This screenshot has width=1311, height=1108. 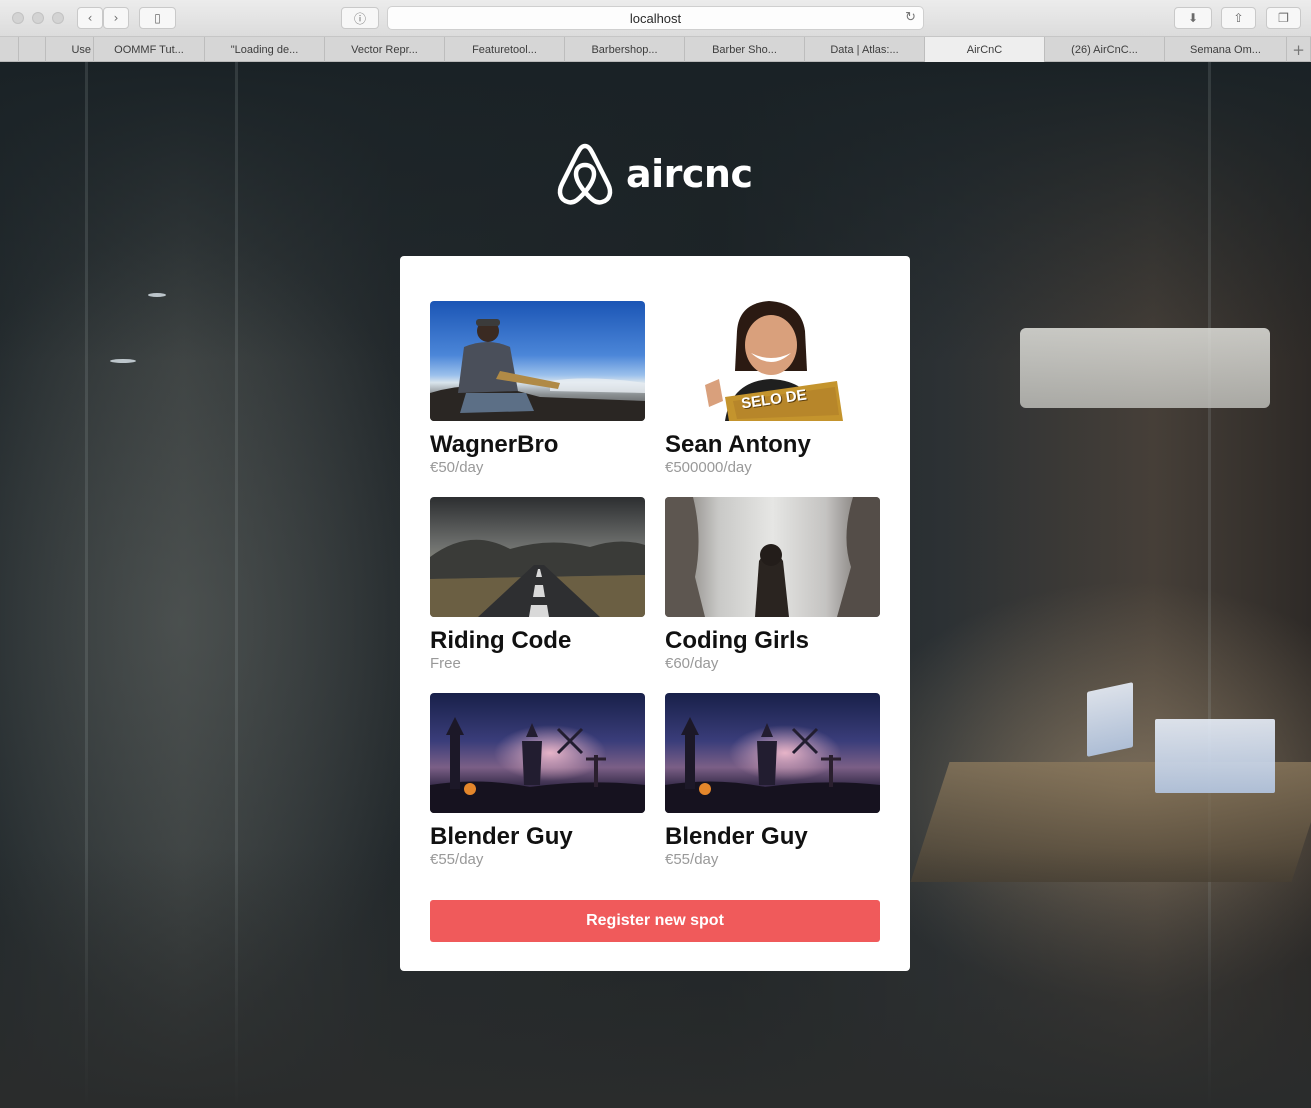 I want to click on new-tab-button: +, so click(x=1299, y=49).